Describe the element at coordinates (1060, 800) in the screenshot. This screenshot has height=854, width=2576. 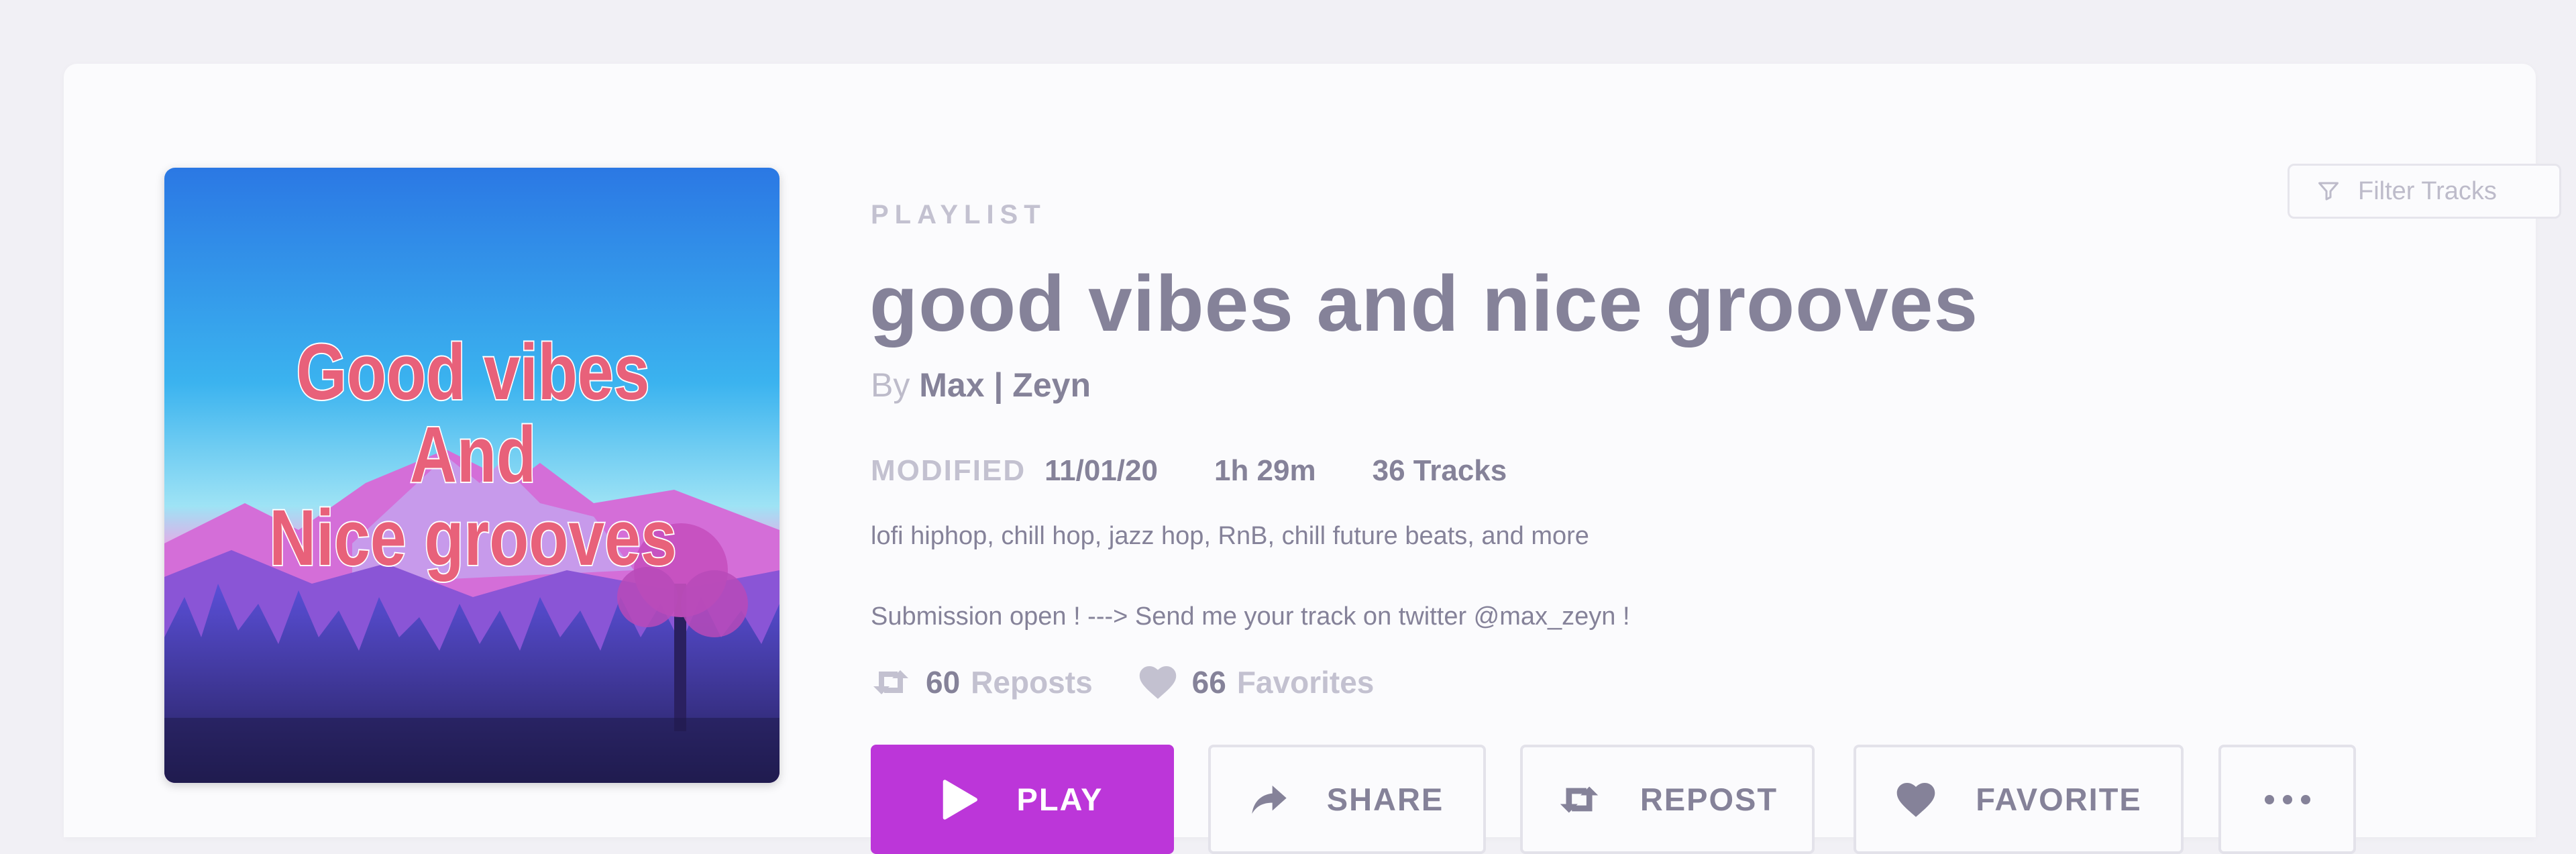
I see `play-label: PLAY` at that location.